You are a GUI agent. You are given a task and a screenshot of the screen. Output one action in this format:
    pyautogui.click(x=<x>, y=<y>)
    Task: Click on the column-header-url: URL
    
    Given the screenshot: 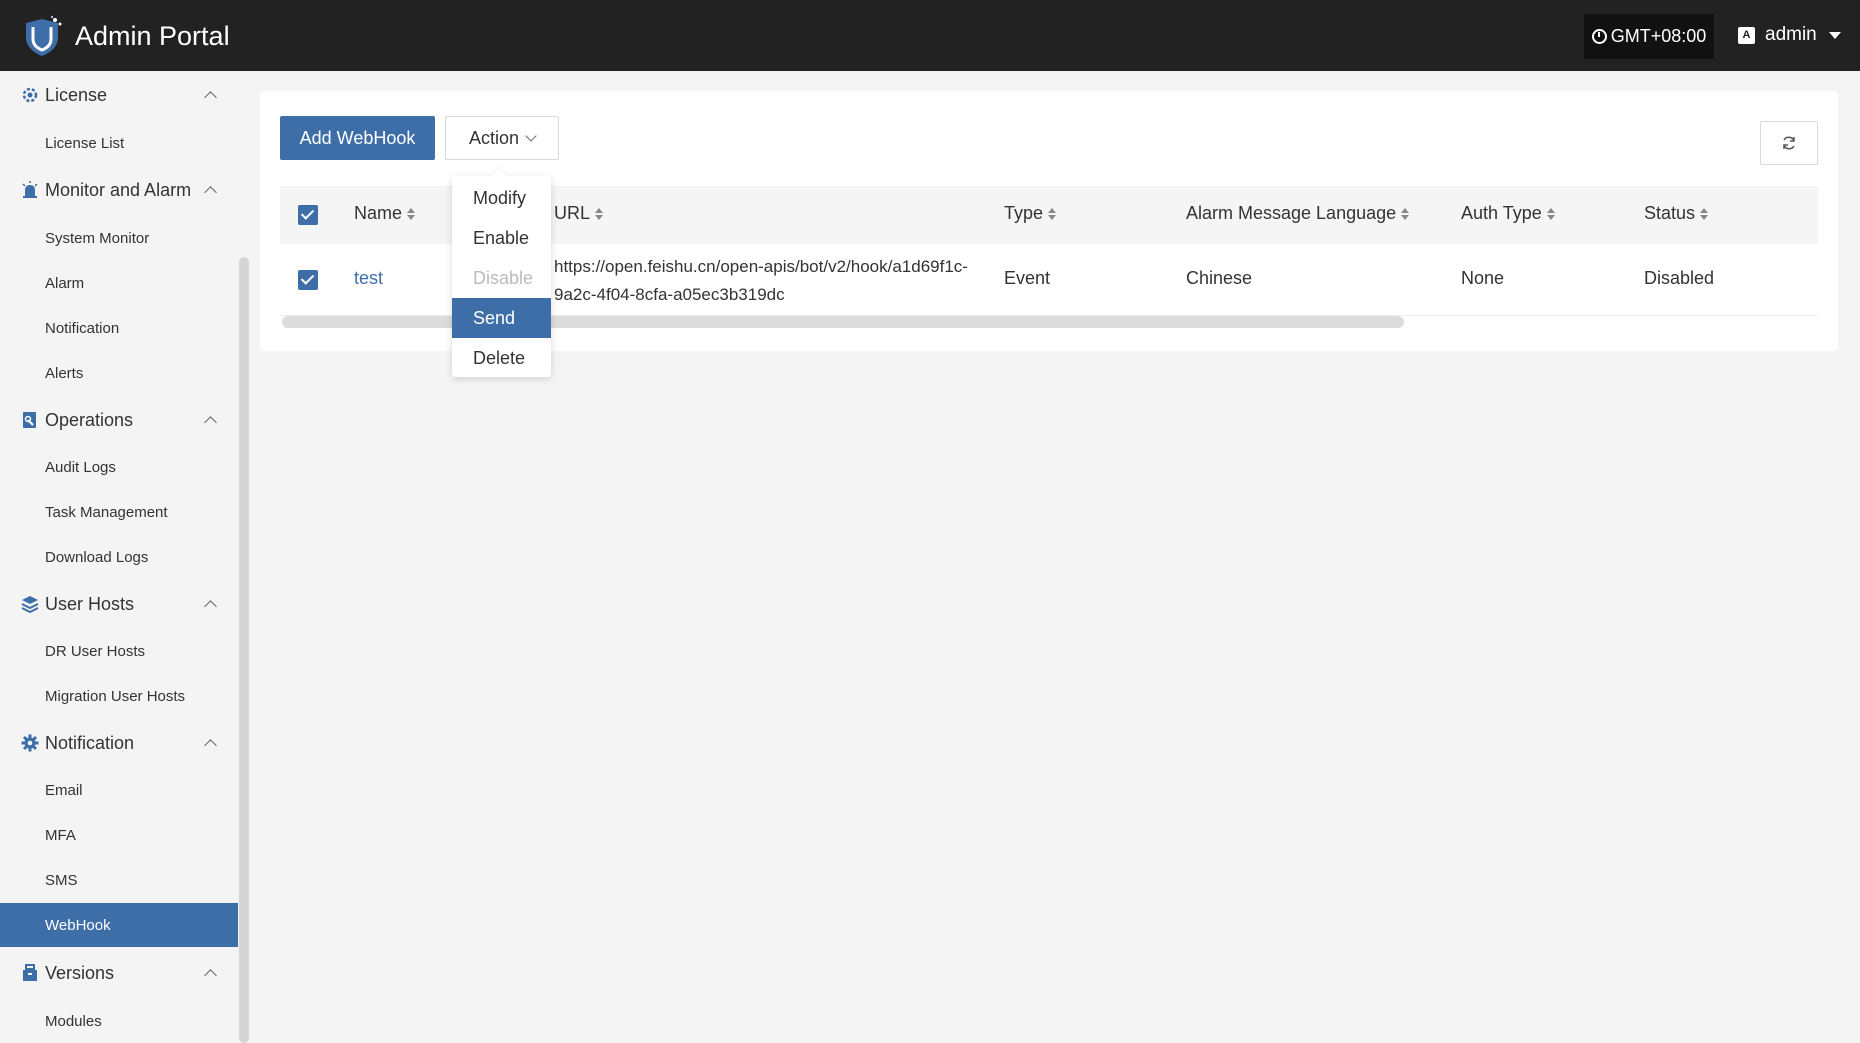 What is the action you would take?
    pyautogui.click(x=579, y=213)
    